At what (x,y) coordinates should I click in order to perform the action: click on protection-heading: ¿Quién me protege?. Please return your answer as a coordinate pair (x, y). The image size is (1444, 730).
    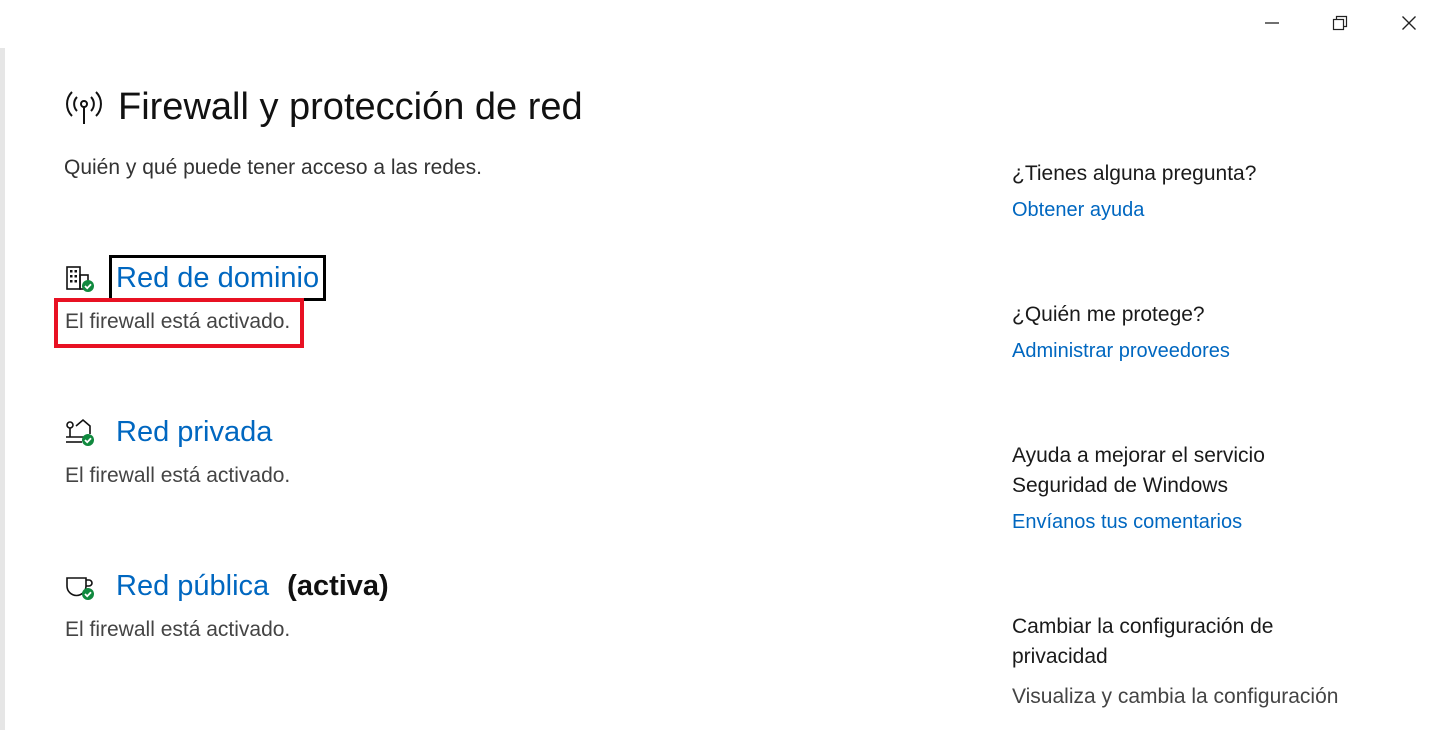
    Looking at the image, I should click on (1108, 314).